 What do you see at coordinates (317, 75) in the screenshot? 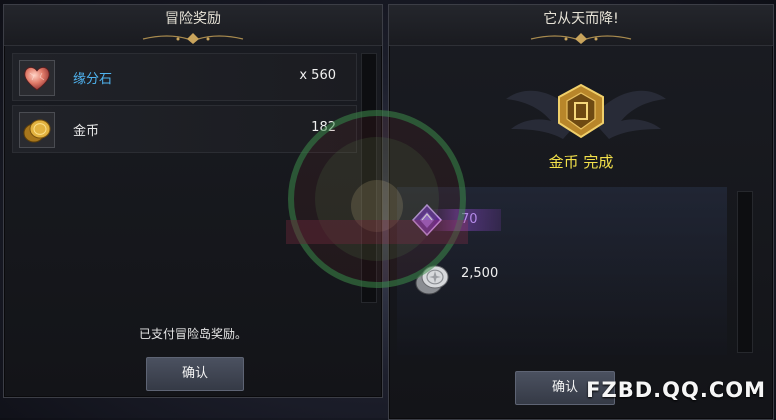
I see `item-quantity: x 560` at bounding box center [317, 75].